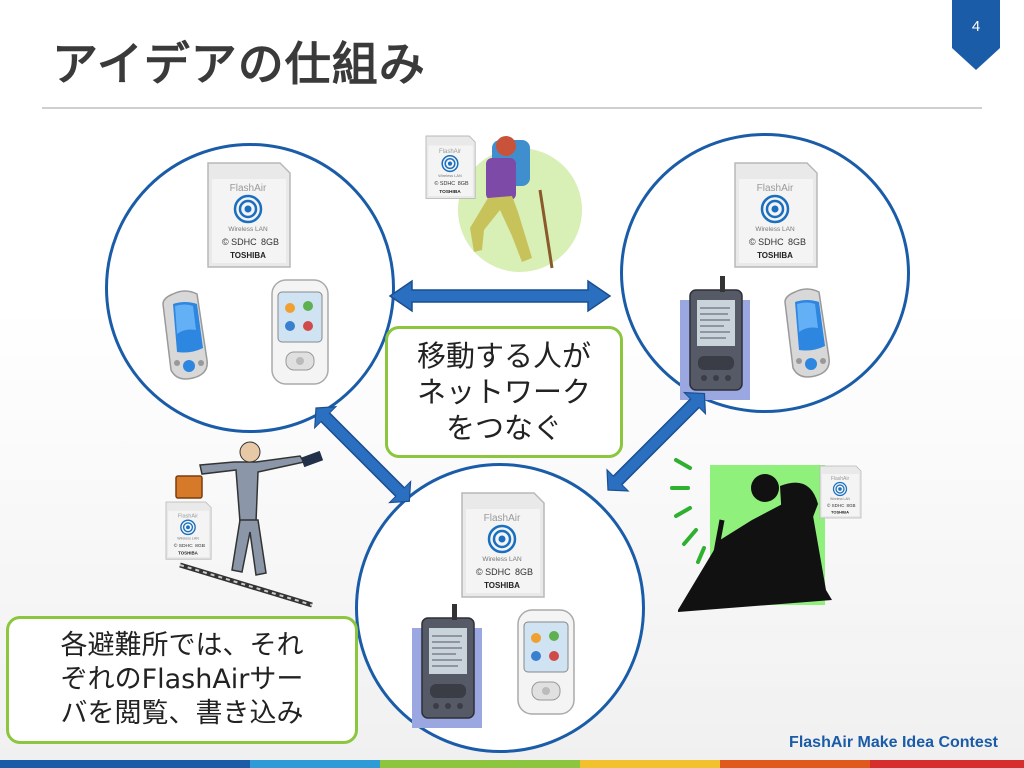  What do you see at coordinates (182, 646) in the screenshot?
I see `bottom-callout-line: 各避難所では、それ` at bounding box center [182, 646].